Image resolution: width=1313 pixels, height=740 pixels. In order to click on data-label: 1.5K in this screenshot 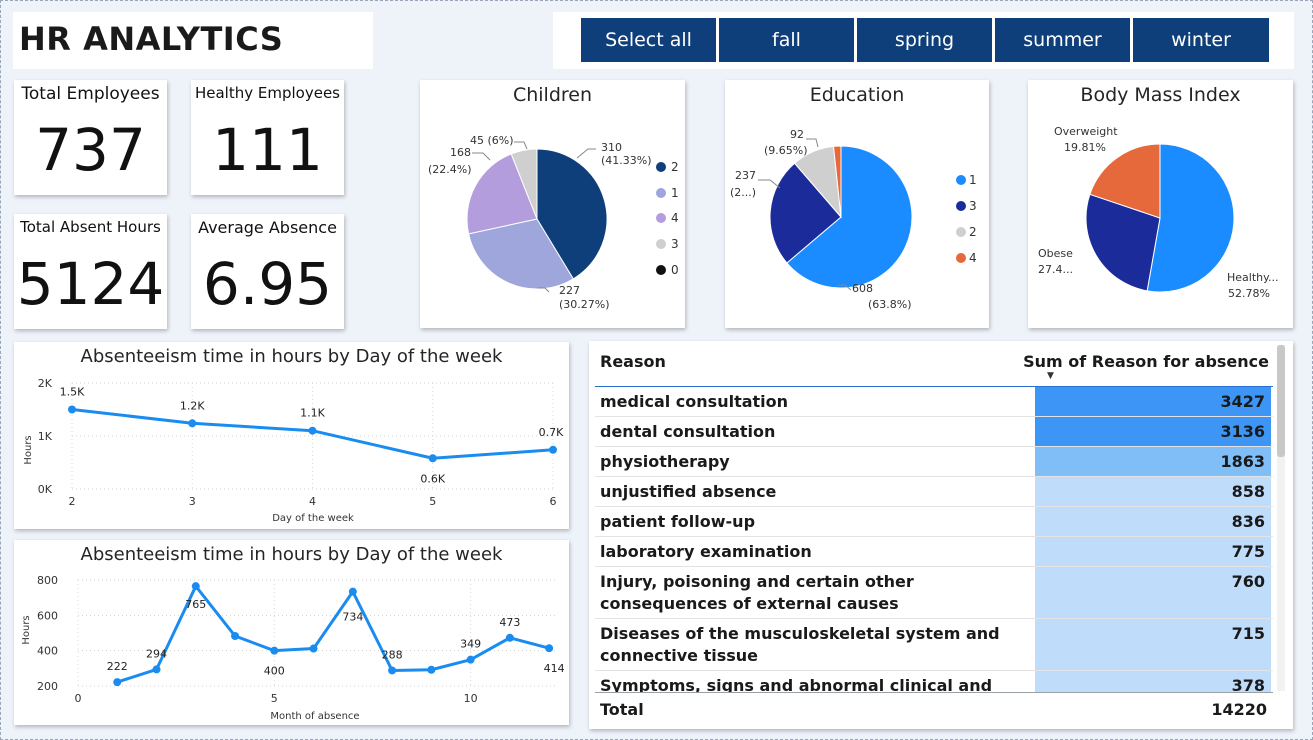, I will do `click(72, 392)`.